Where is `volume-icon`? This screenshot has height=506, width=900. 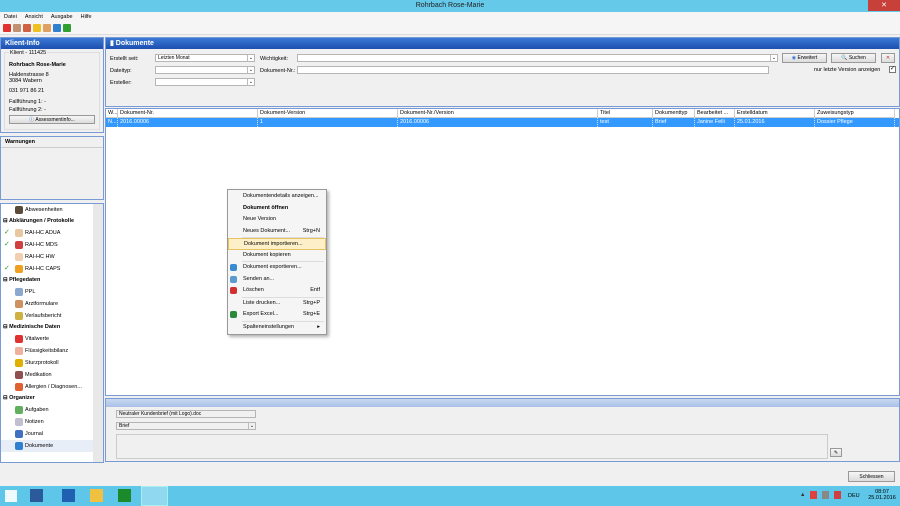 volume-icon is located at coordinates (837, 495).